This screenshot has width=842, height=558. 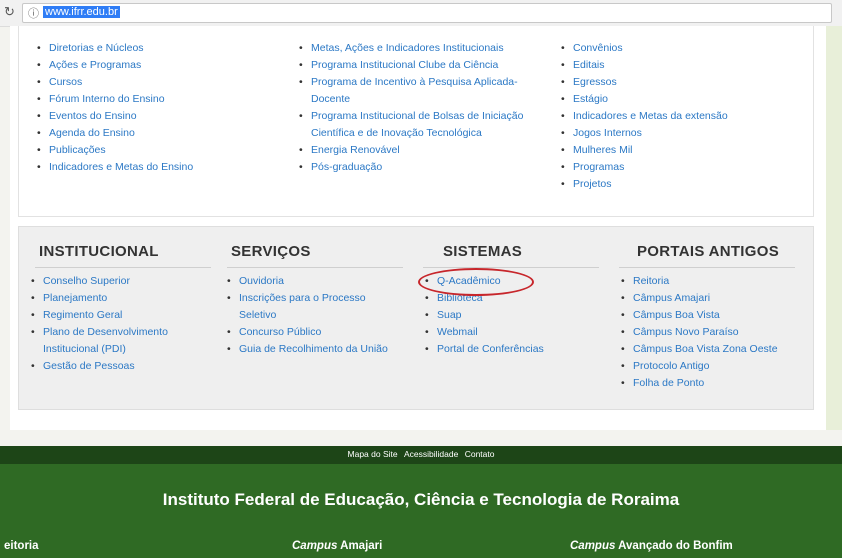 I want to click on list-item: Biblioteca, so click(x=483, y=298).